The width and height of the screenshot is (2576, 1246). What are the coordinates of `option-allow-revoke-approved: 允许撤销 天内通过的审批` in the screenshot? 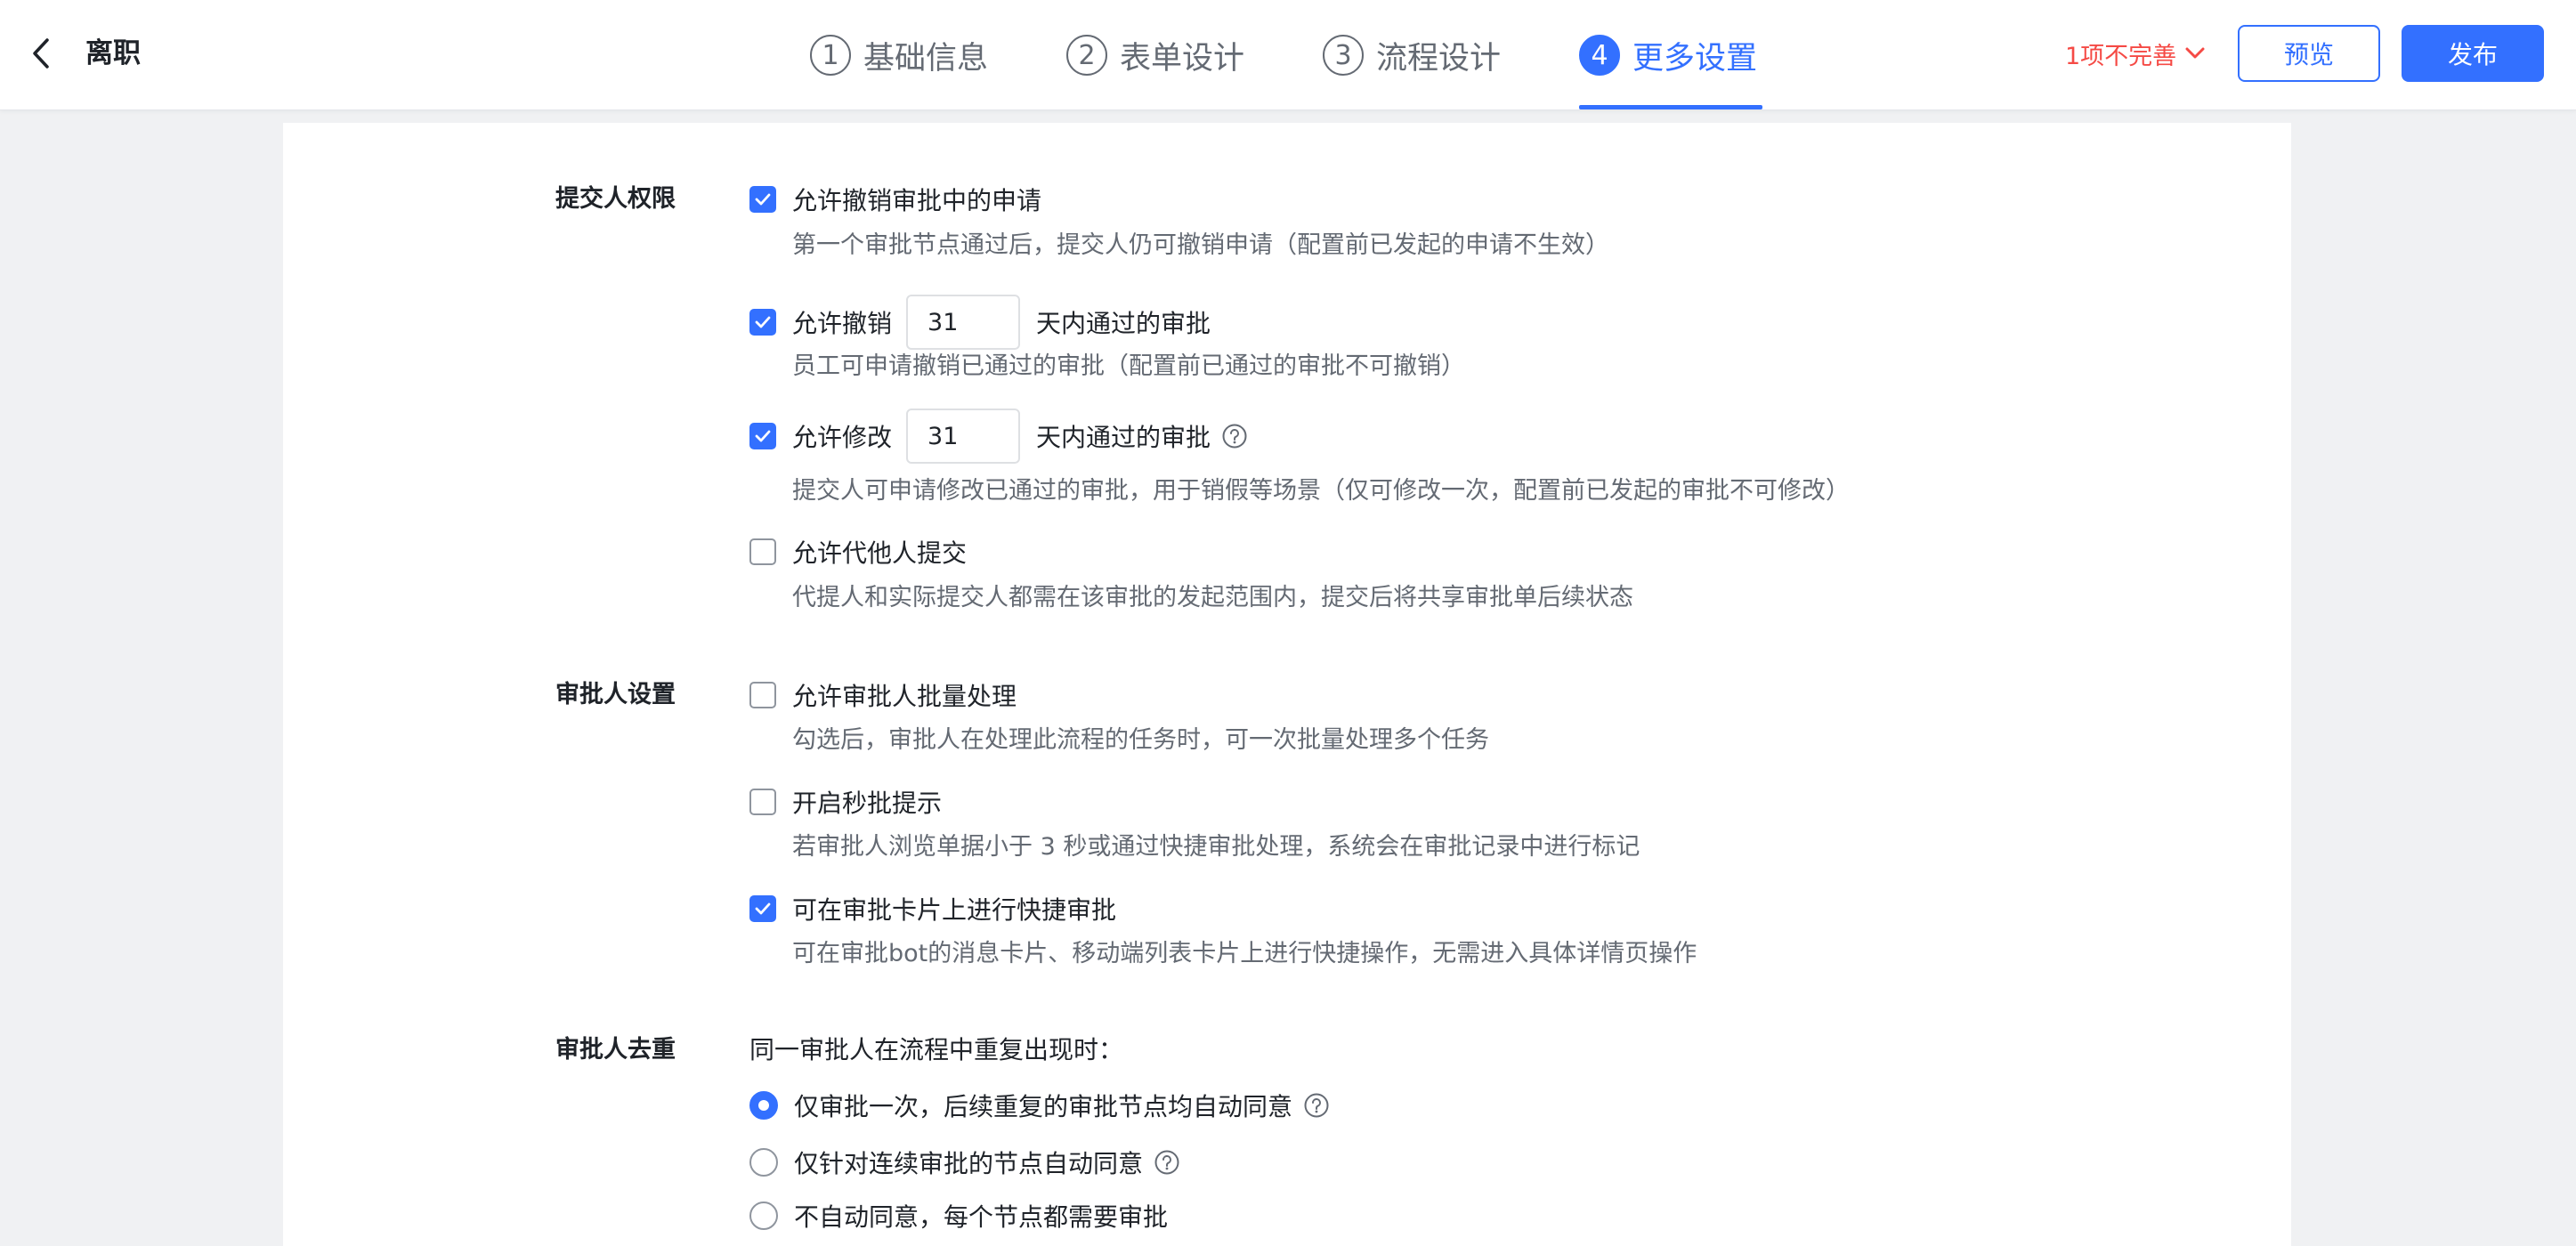 It's located at (980, 323).